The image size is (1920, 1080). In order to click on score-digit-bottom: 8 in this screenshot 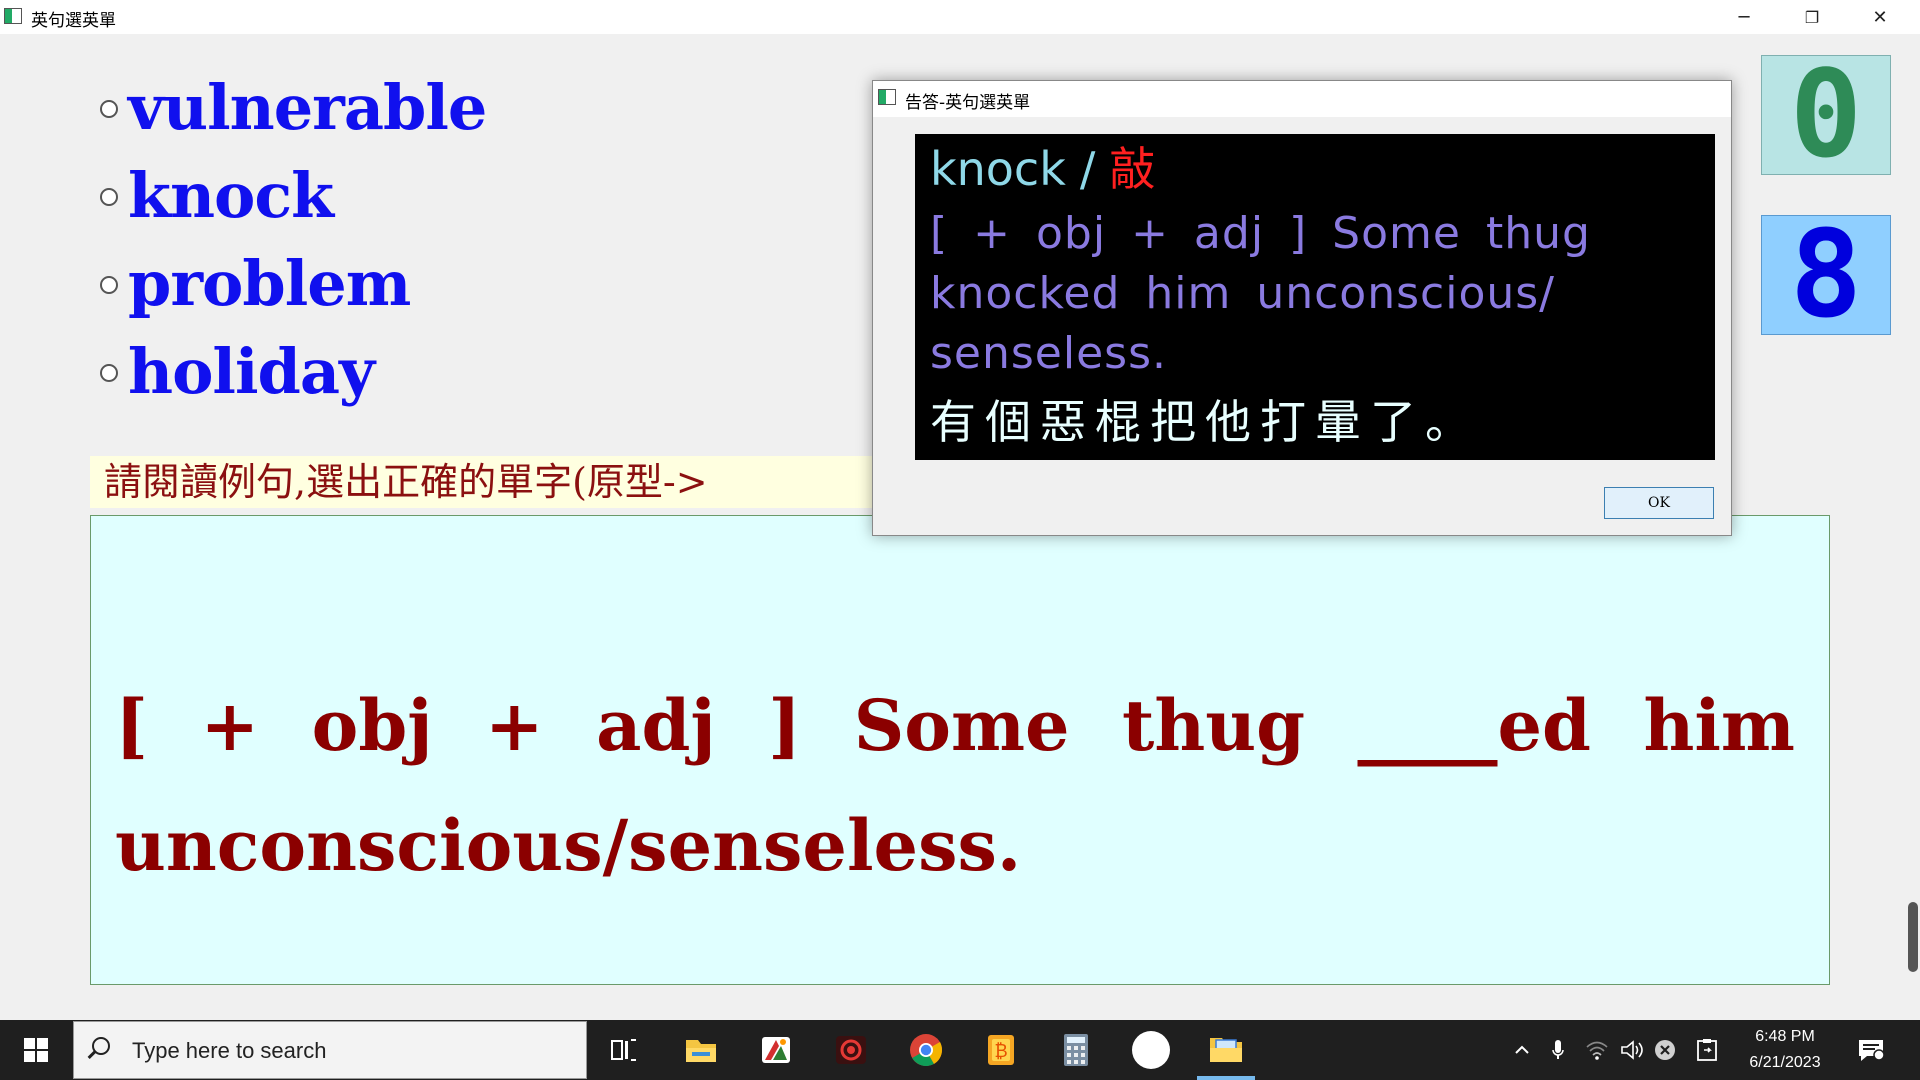, I will do `click(1826, 275)`.